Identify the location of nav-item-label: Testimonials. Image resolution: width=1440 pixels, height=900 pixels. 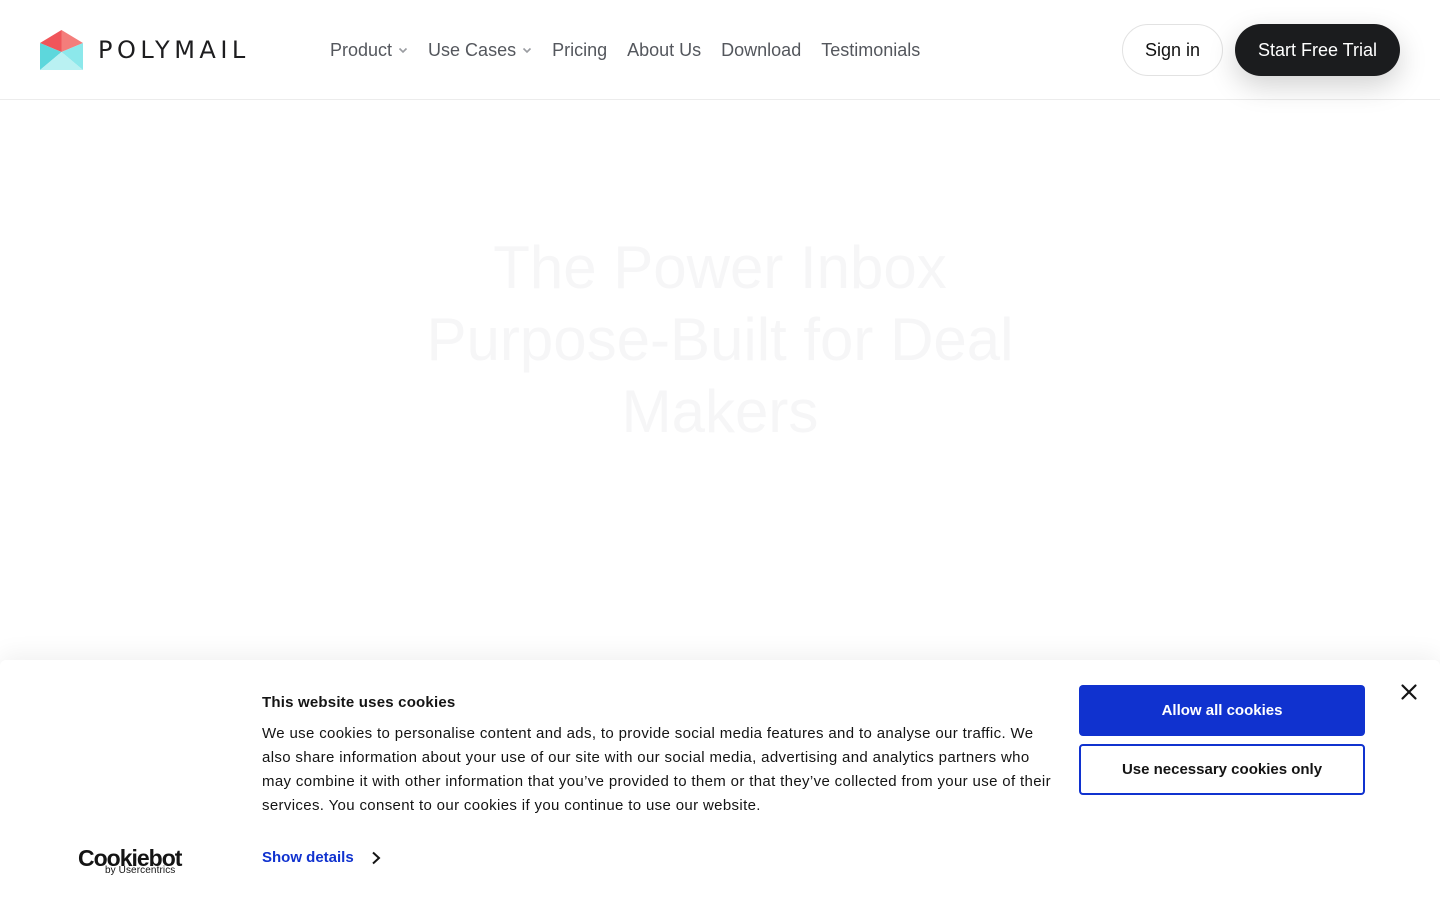
(871, 49).